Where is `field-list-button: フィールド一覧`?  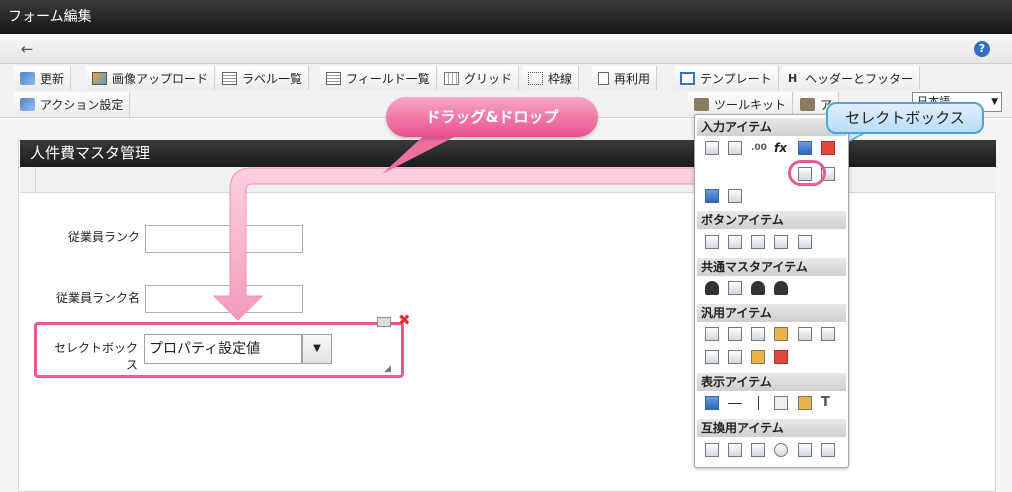
field-list-button: フィールド一覧 is located at coordinates (378, 78).